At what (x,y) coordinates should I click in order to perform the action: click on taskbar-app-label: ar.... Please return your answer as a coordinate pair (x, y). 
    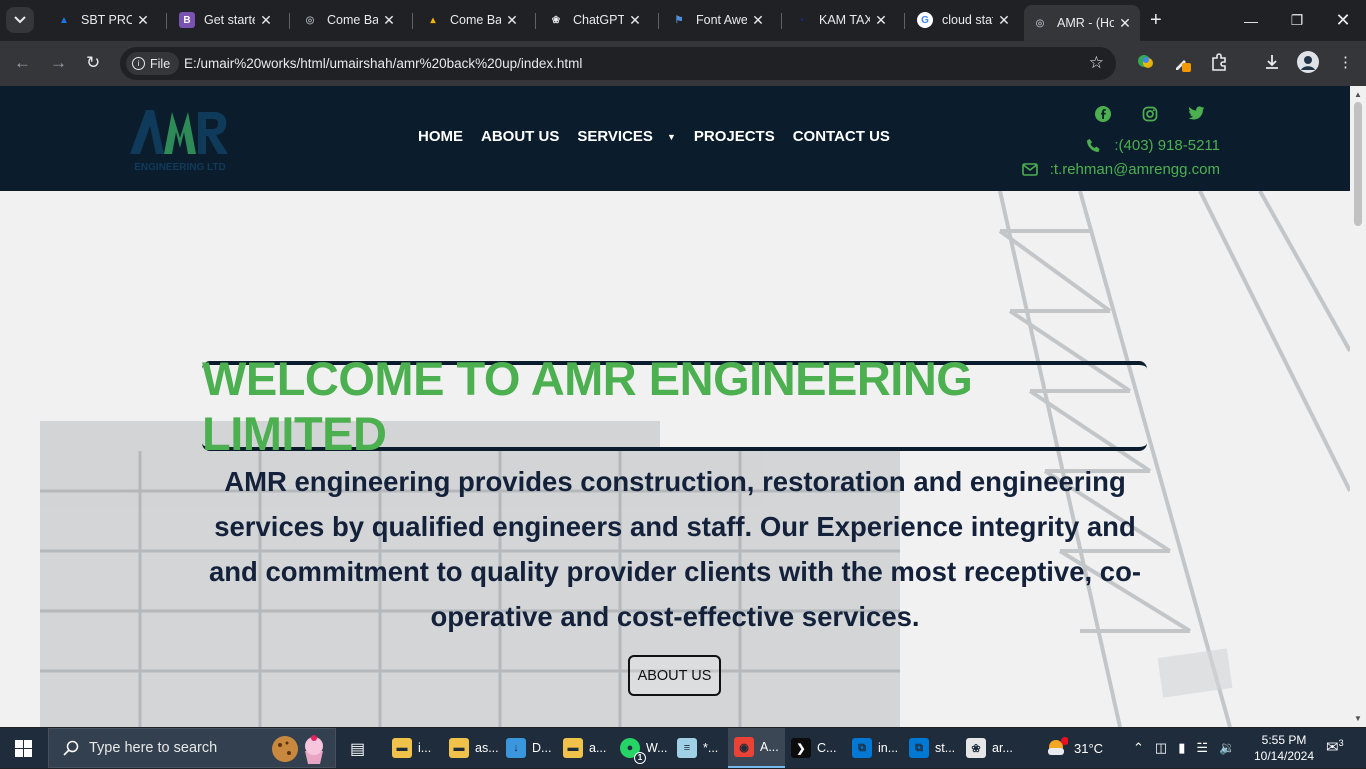
    Looking at the image, I should click on (1002, 748).